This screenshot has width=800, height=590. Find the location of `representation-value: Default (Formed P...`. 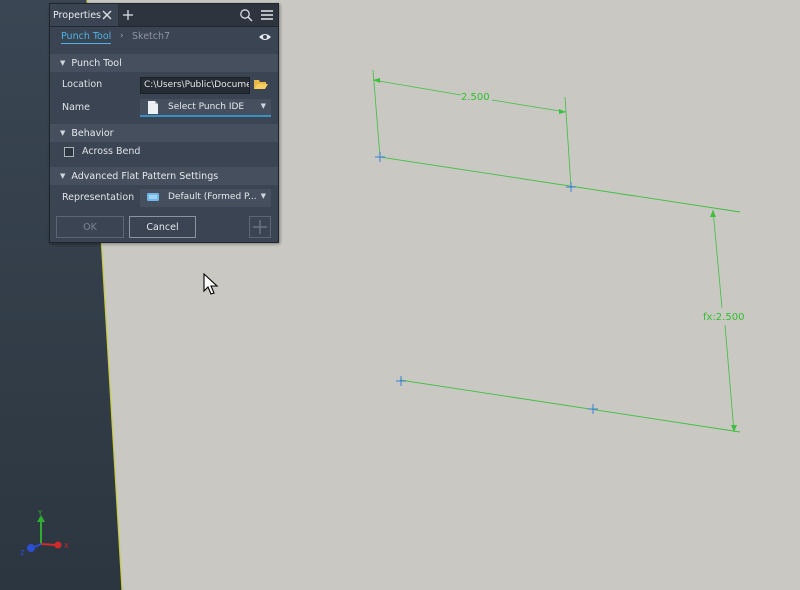

representation-value: Default (Formed P... is located at coordinates (212, 197).